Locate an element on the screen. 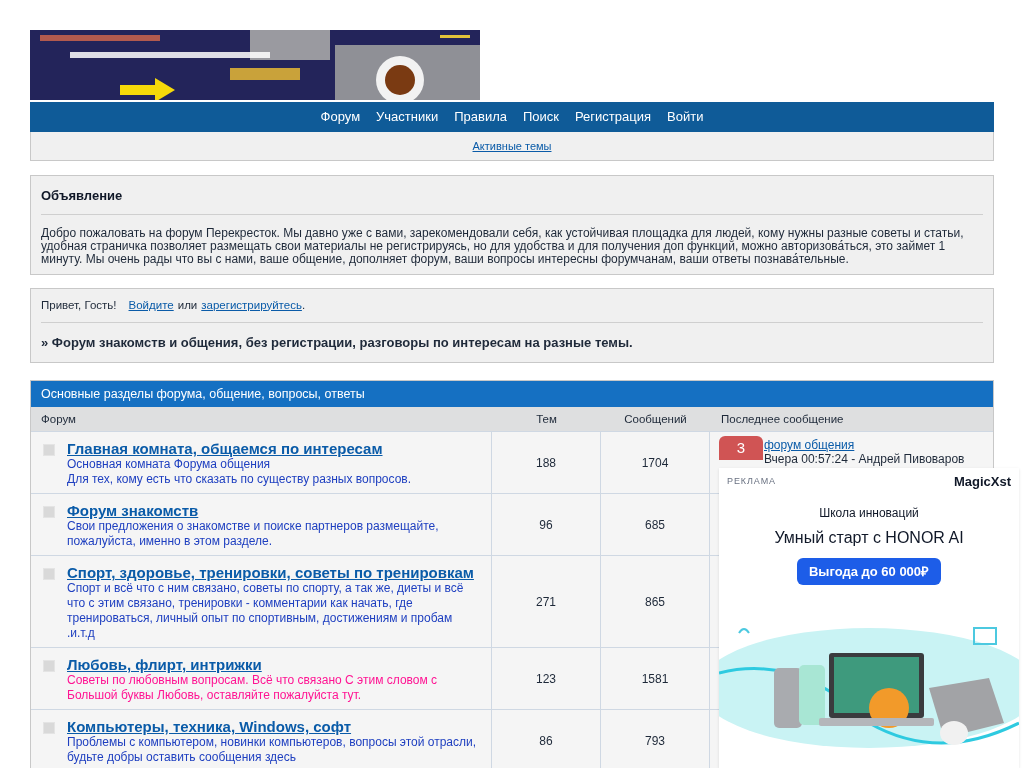 The height and width of the screenshot is (768, 1024). active-topics-link: Активные темы is located at coordinates (512, 146).